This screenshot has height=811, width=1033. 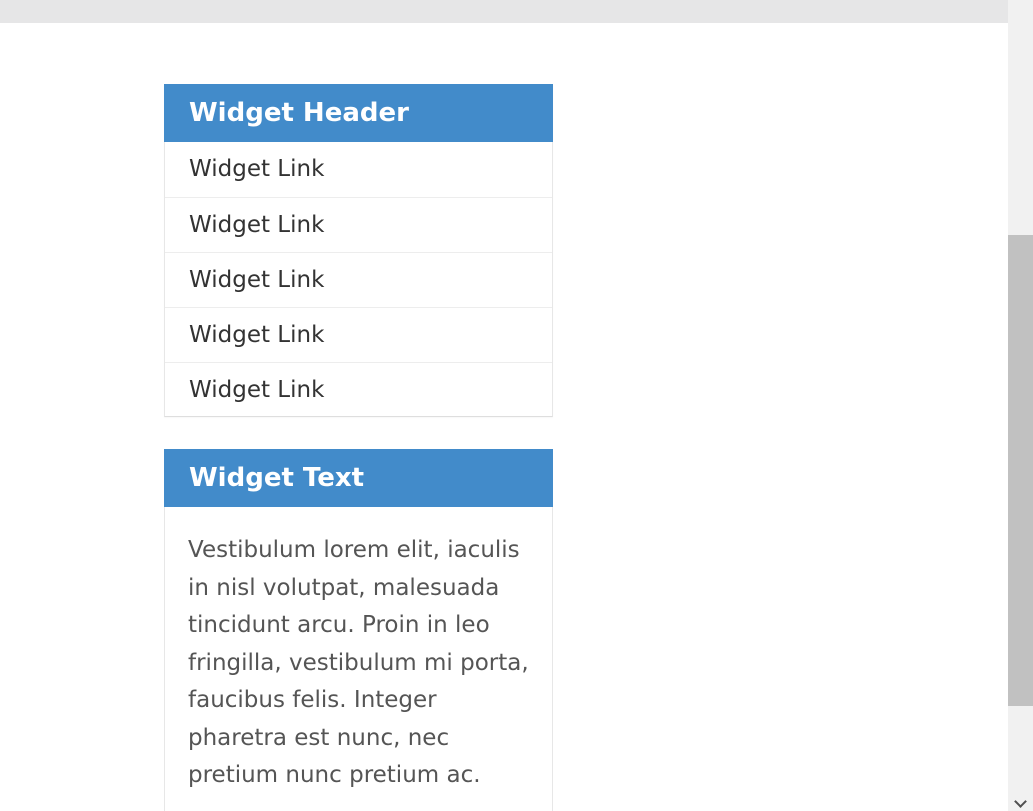 What do you see at coordinates (358, 224) in the screenshot?
I see `widget-link-2: Widget Link` at bounding box center [358, 224].